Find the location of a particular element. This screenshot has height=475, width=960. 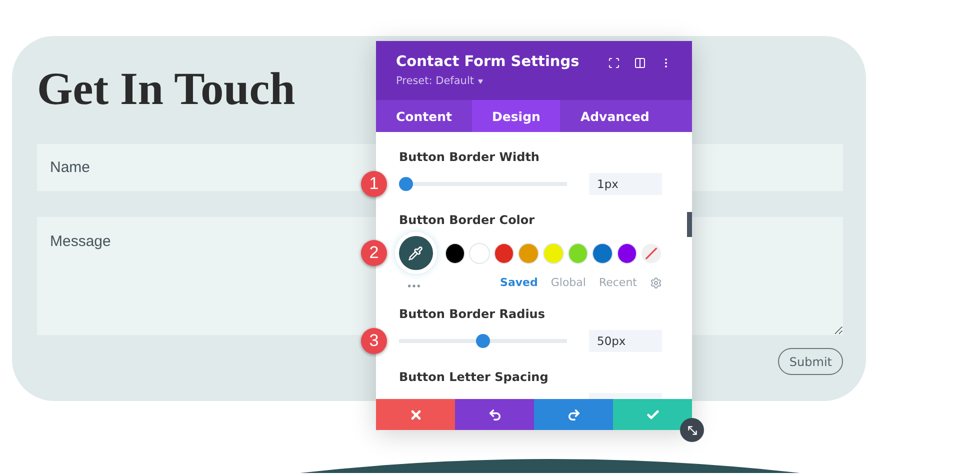

setting-label: Button Border Color is located at coordinates (467, 220).